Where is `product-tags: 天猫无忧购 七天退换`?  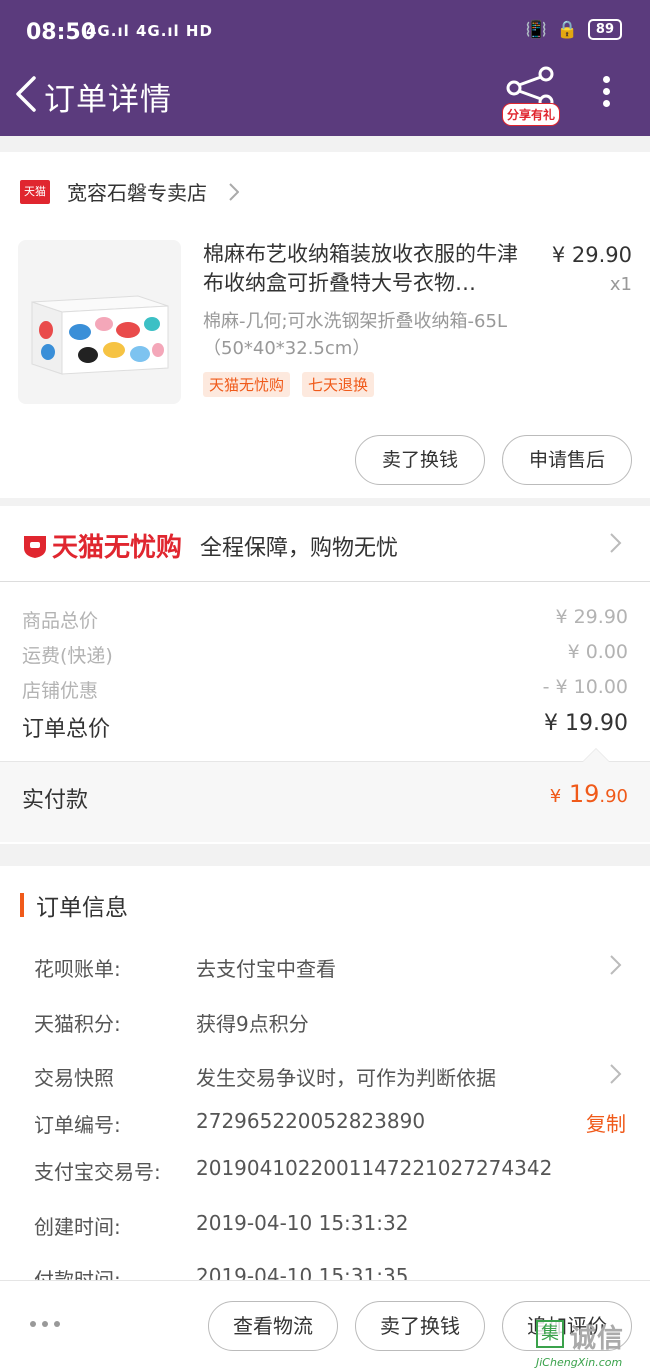
product-tags: 天猫无忧购 七天退换 is located at coordinates (289, 384).